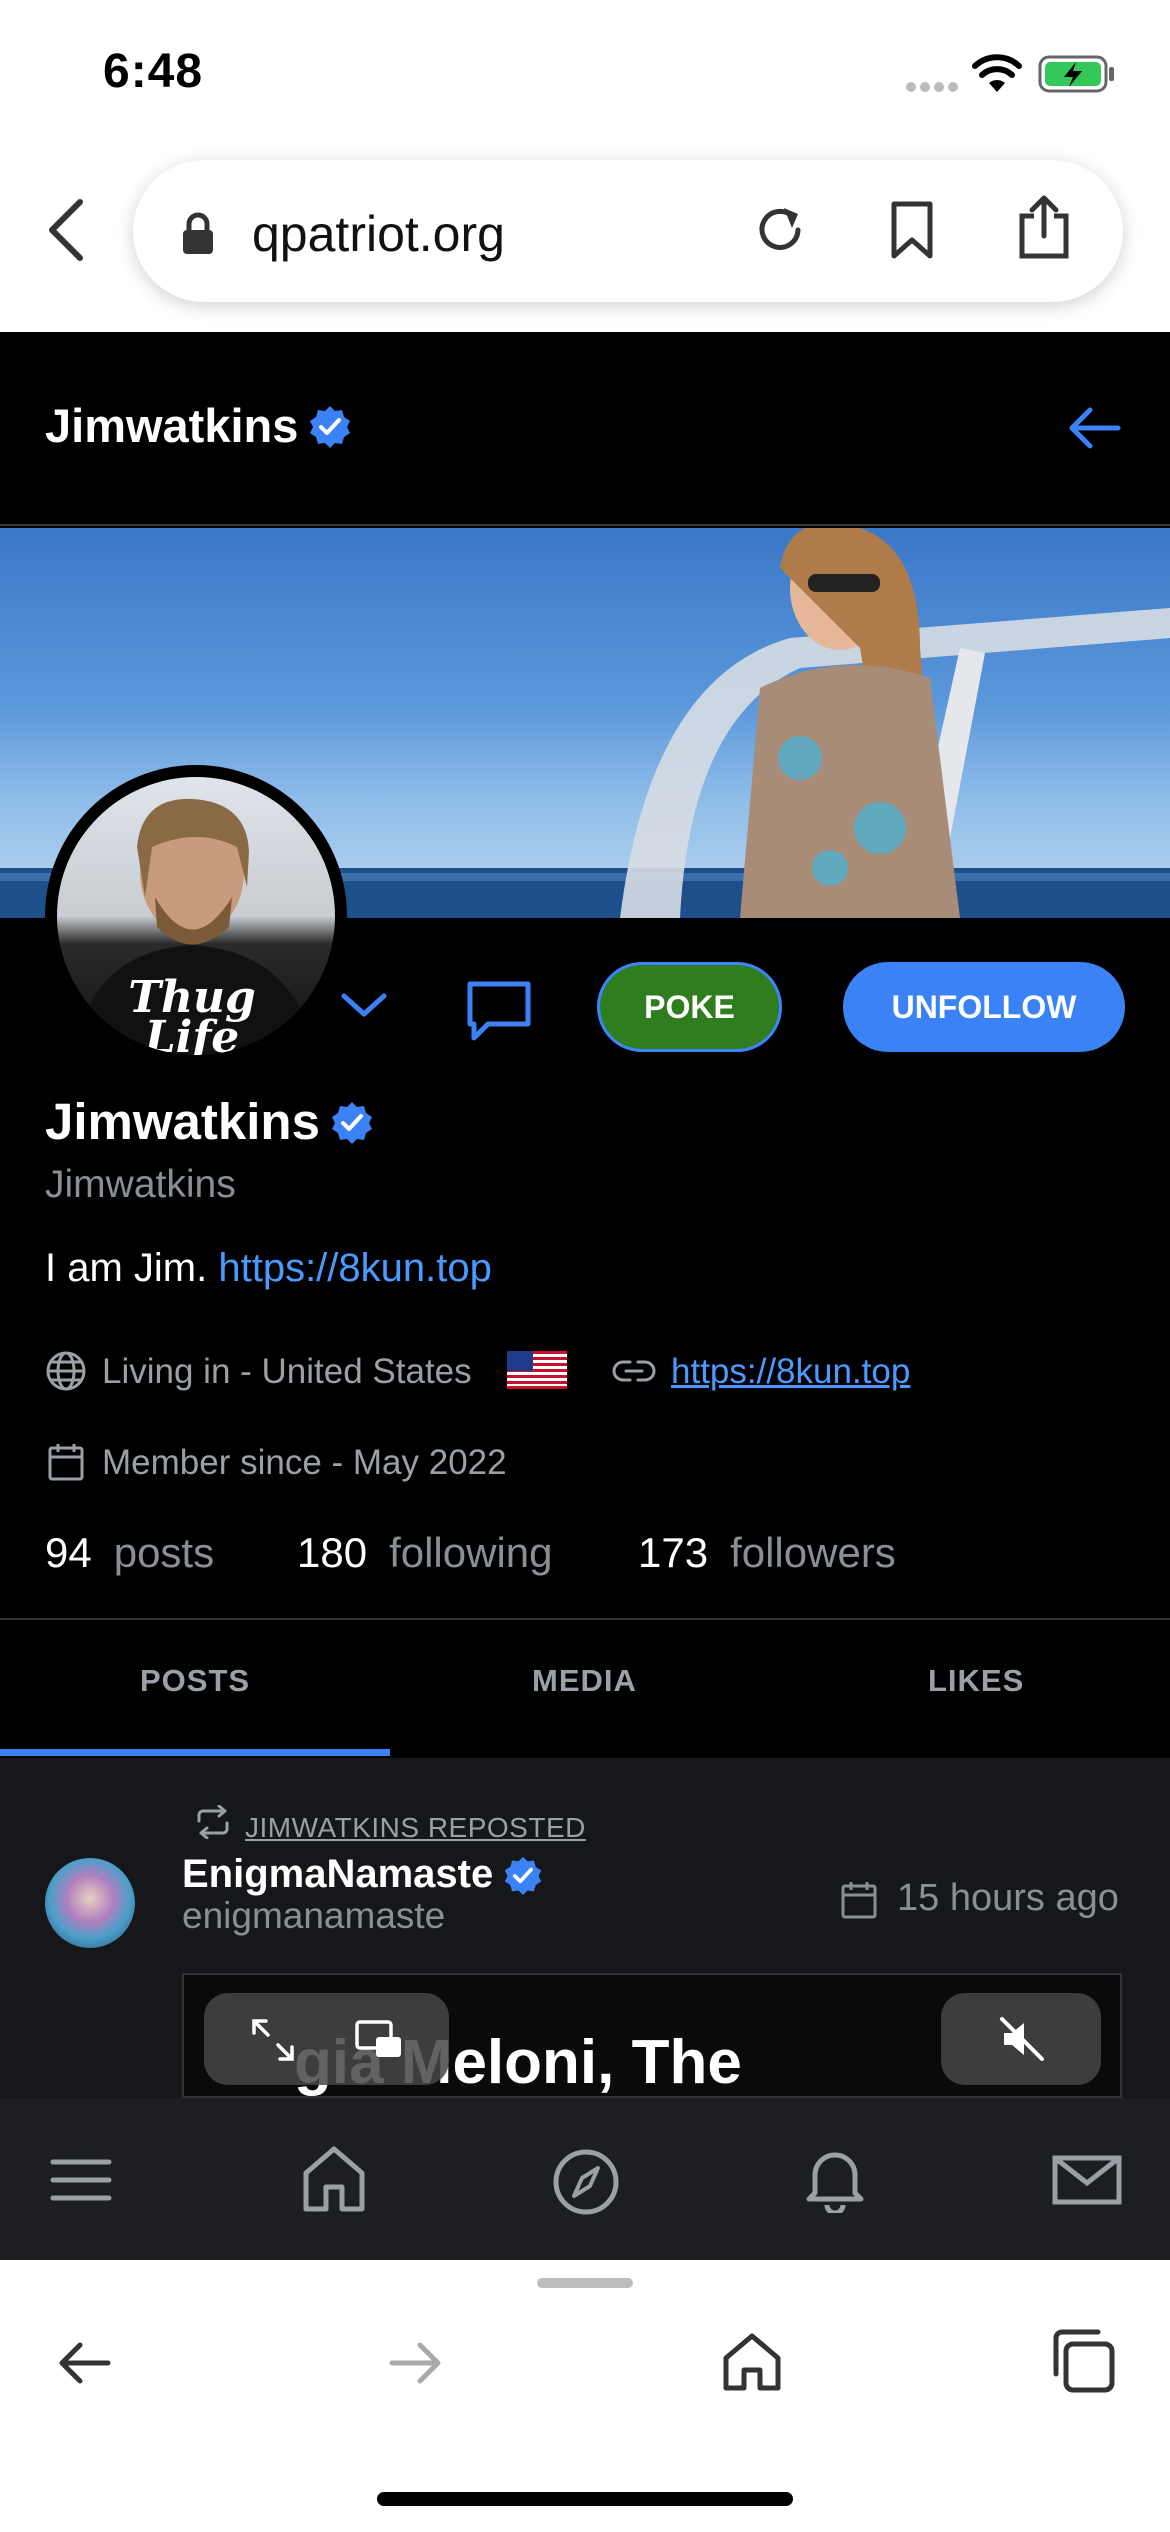  I want to click on link-icon, so click(634, 1371).